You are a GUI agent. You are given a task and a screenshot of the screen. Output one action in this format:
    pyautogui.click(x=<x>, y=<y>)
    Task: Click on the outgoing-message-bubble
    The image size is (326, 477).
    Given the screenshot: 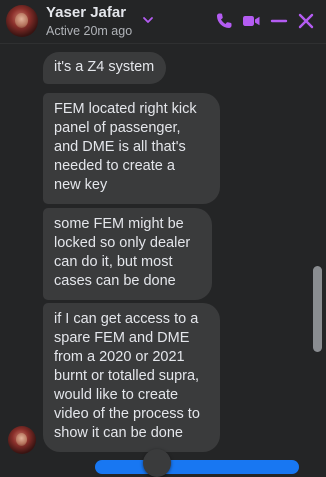 What is the action you would take?
    pyautogui.click(x=197, y=467)
    